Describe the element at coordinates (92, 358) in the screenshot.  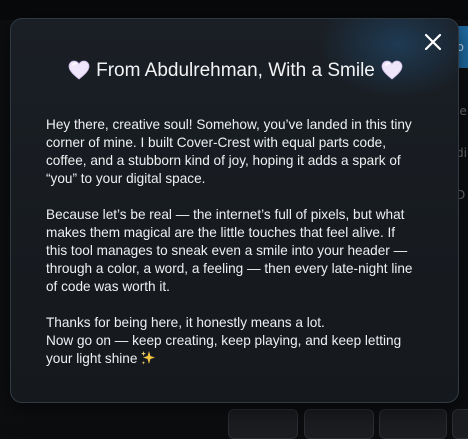
I see `text-line: your light shine` at that location.